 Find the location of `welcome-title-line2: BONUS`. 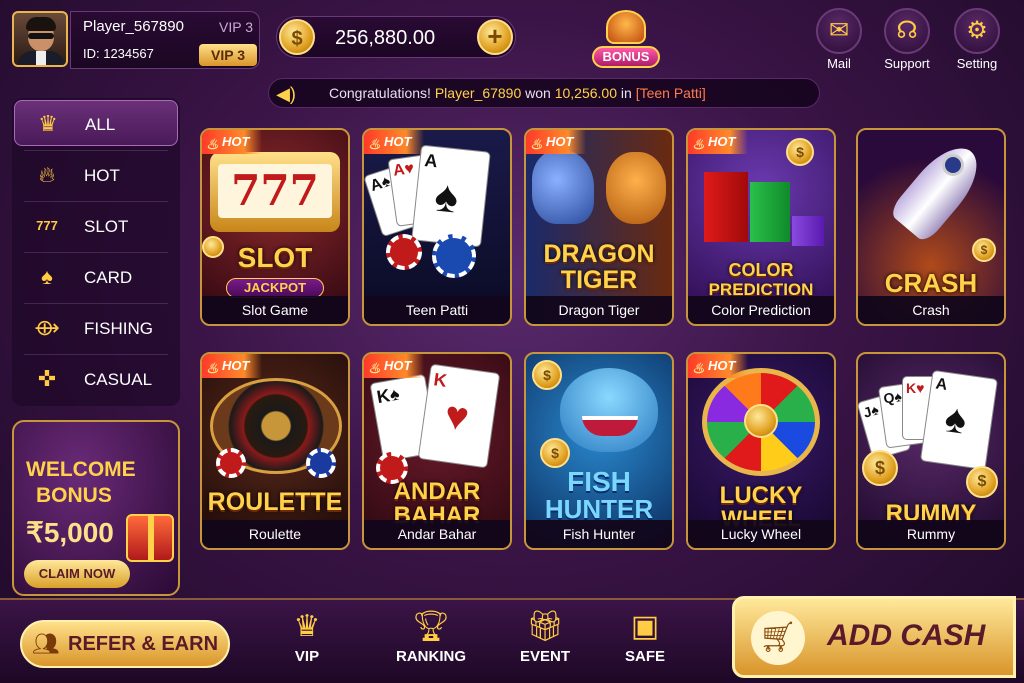

welcome-title-line2: BONUS is located at coordinates (74, 495).